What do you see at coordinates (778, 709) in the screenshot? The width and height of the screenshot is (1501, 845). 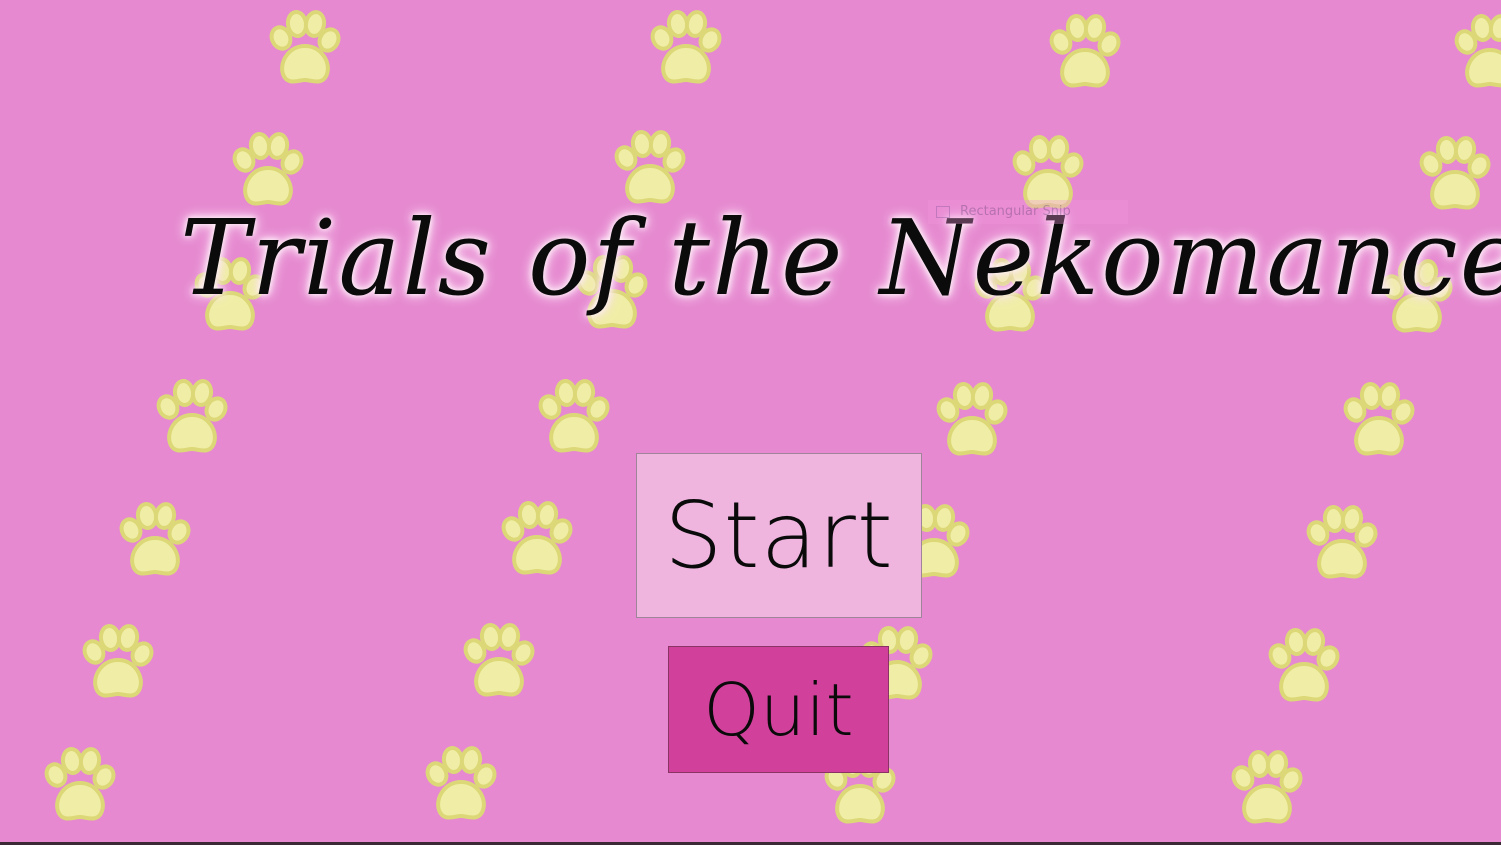 I see `quit-button: Quit` at bounding box center [778, 709].